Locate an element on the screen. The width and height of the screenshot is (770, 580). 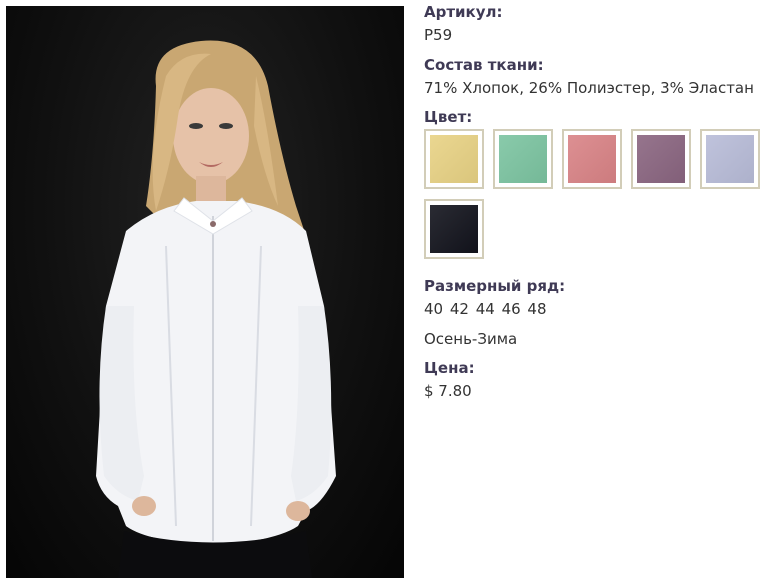
collar-button is located at coordinates (213, 224).